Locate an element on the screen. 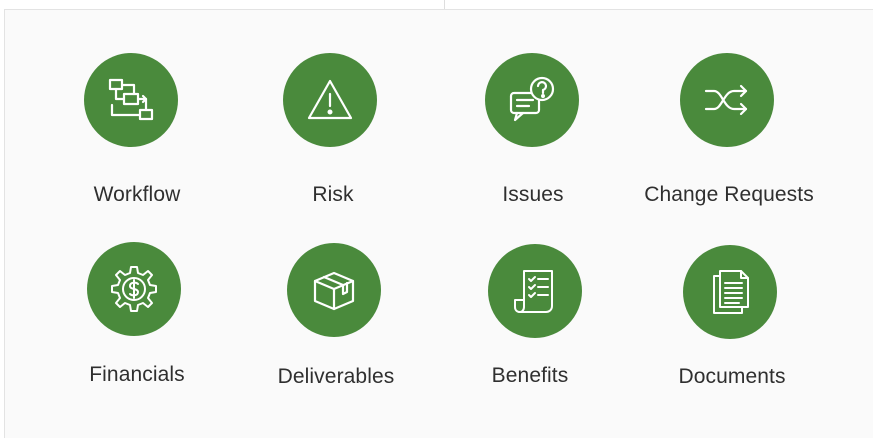  tile-workflow: Workflow is located at coordinates (137, 133).